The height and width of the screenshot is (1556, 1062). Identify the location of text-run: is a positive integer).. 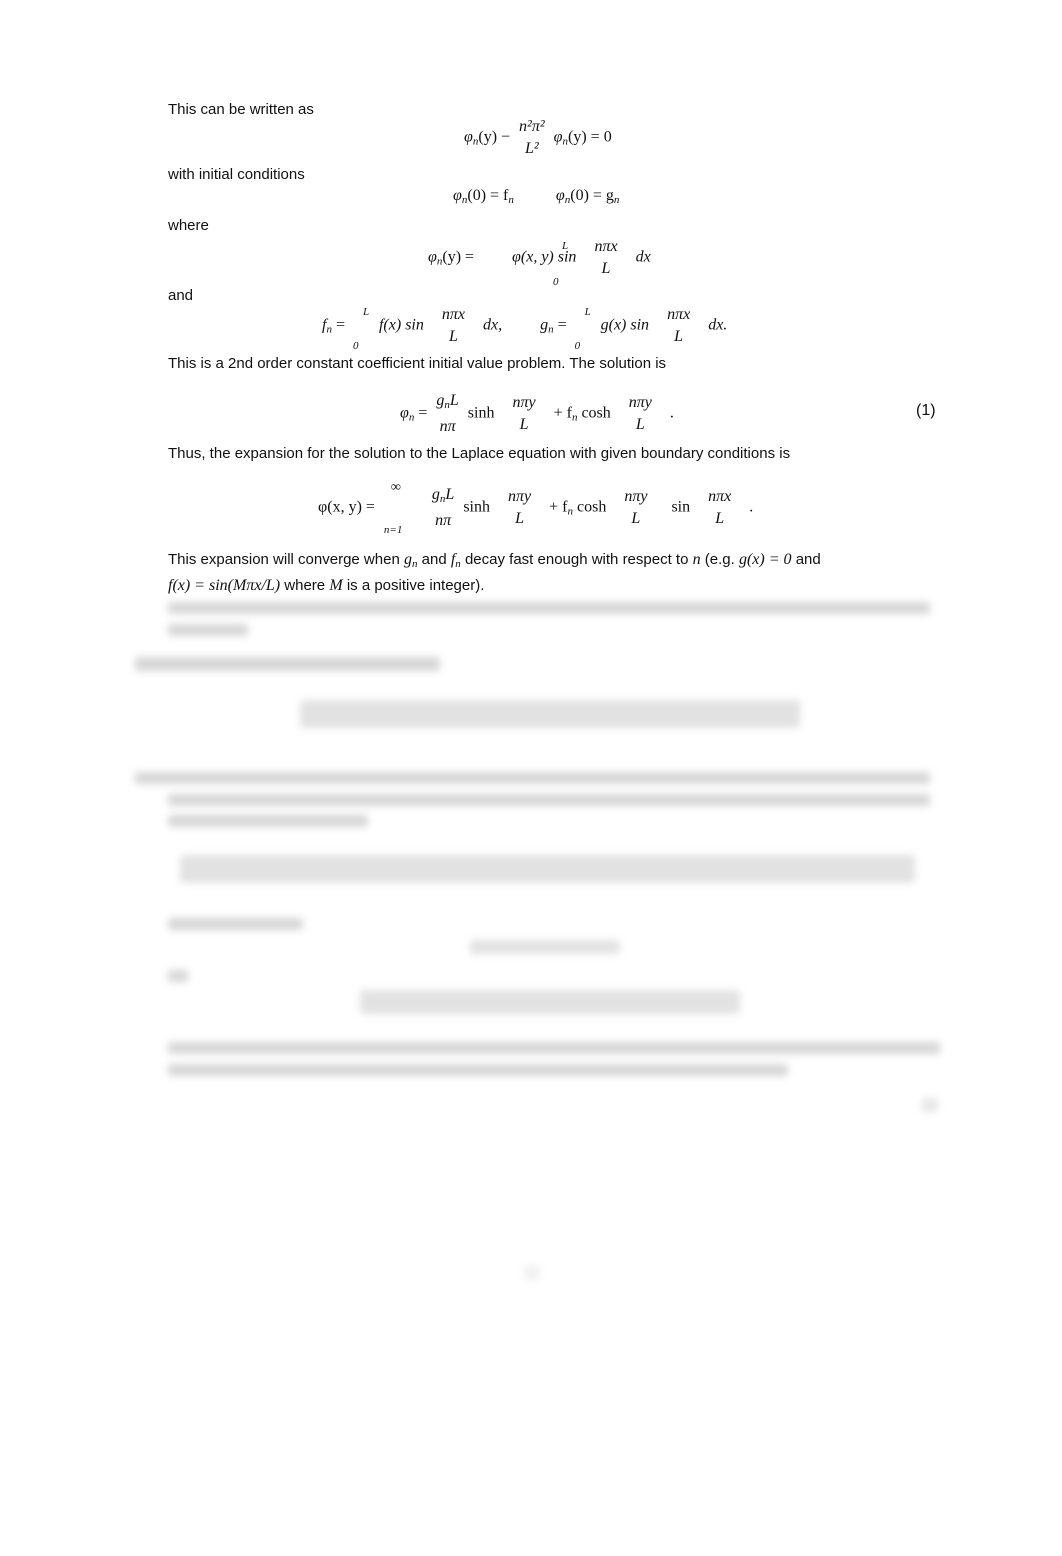
(413, 585).